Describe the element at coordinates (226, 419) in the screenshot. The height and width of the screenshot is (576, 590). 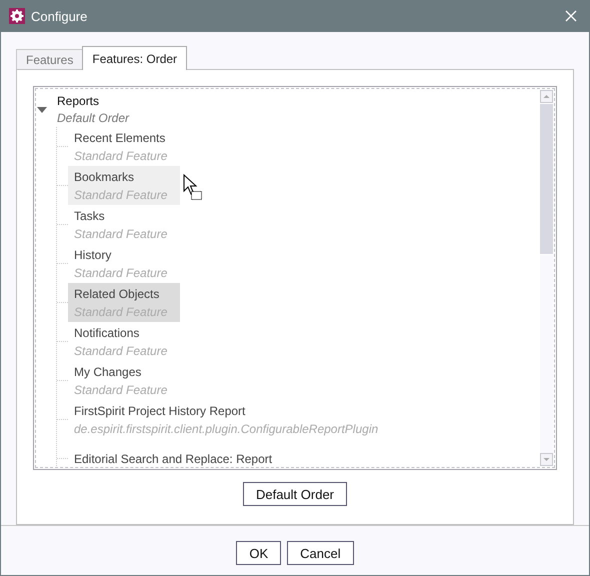
I see `tree-node: FirstSpirit Project History Report de.espirit.firstspirit.client.plugin.ConfigurableReportPlugin` at that location.